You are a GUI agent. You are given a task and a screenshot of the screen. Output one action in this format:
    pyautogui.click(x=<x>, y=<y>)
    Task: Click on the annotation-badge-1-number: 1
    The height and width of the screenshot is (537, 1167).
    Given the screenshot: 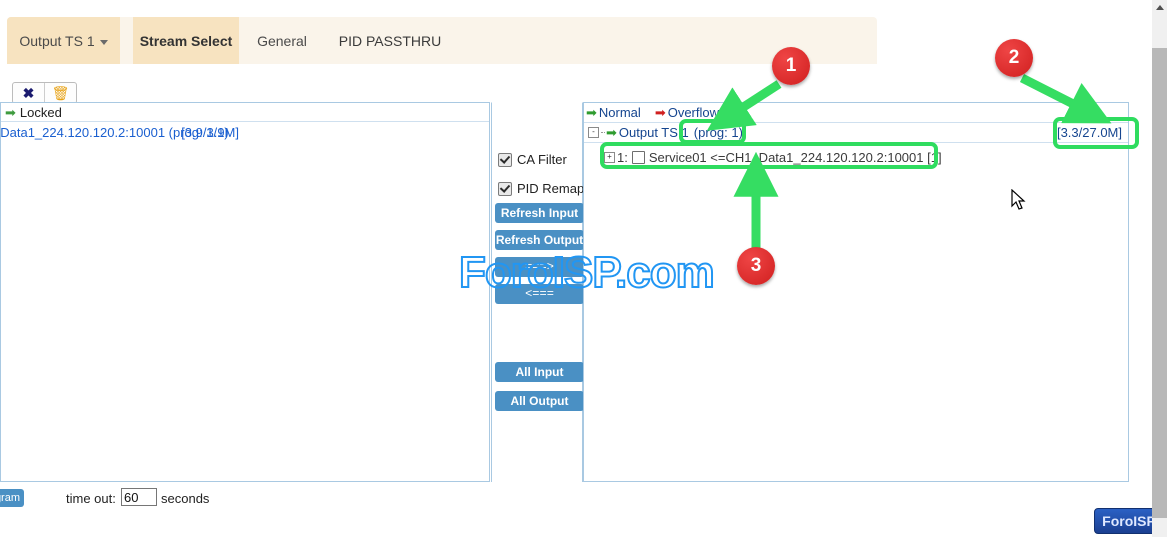 What is the action you would take?
    pyautogui.click(x=791, y=65)
    